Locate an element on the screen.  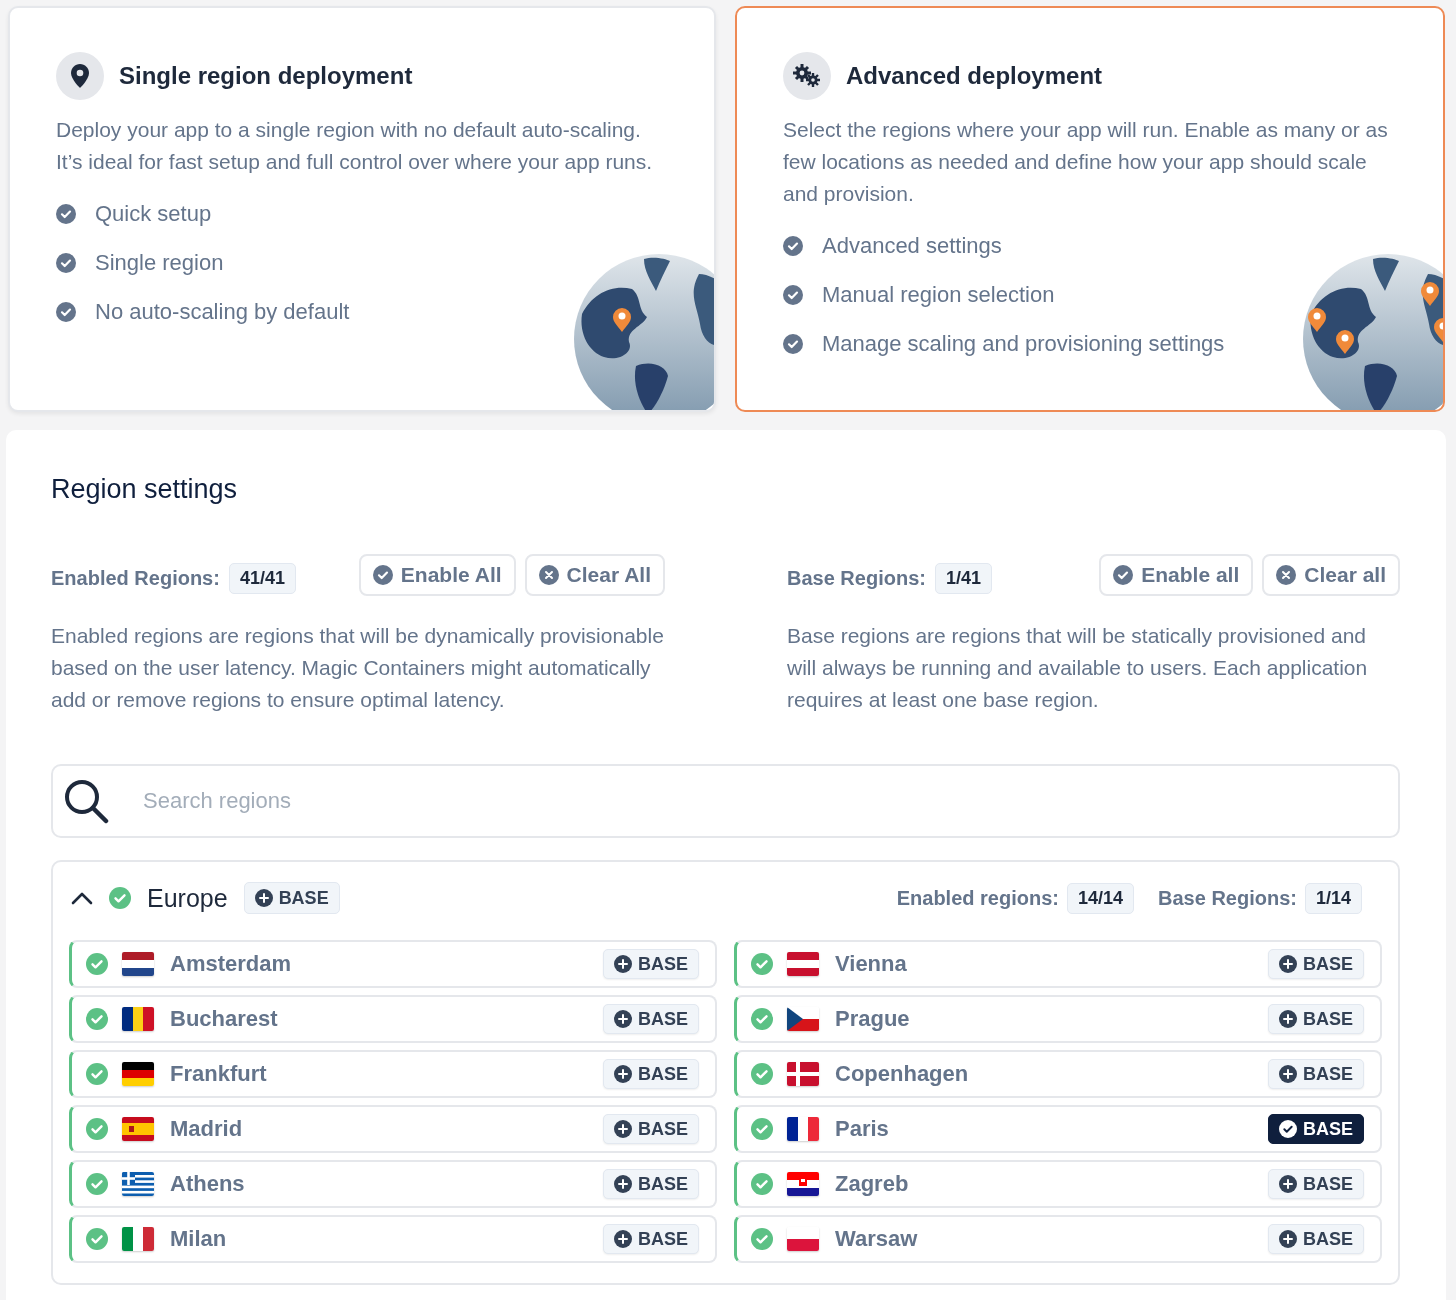
region-name: Prague is located at coordinates (873, 1019).